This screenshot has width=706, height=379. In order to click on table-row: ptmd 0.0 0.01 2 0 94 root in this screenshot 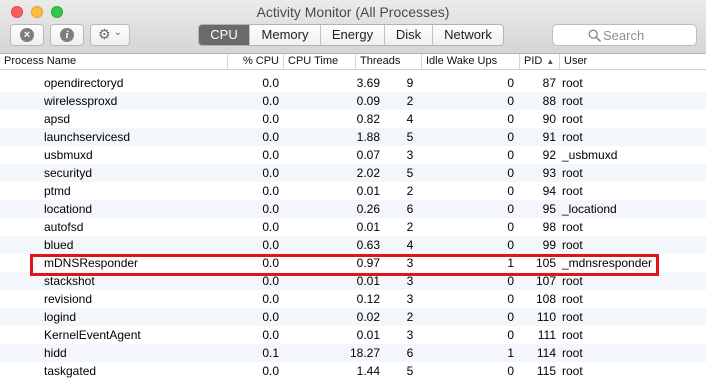, I will do `click(353, 191)`.